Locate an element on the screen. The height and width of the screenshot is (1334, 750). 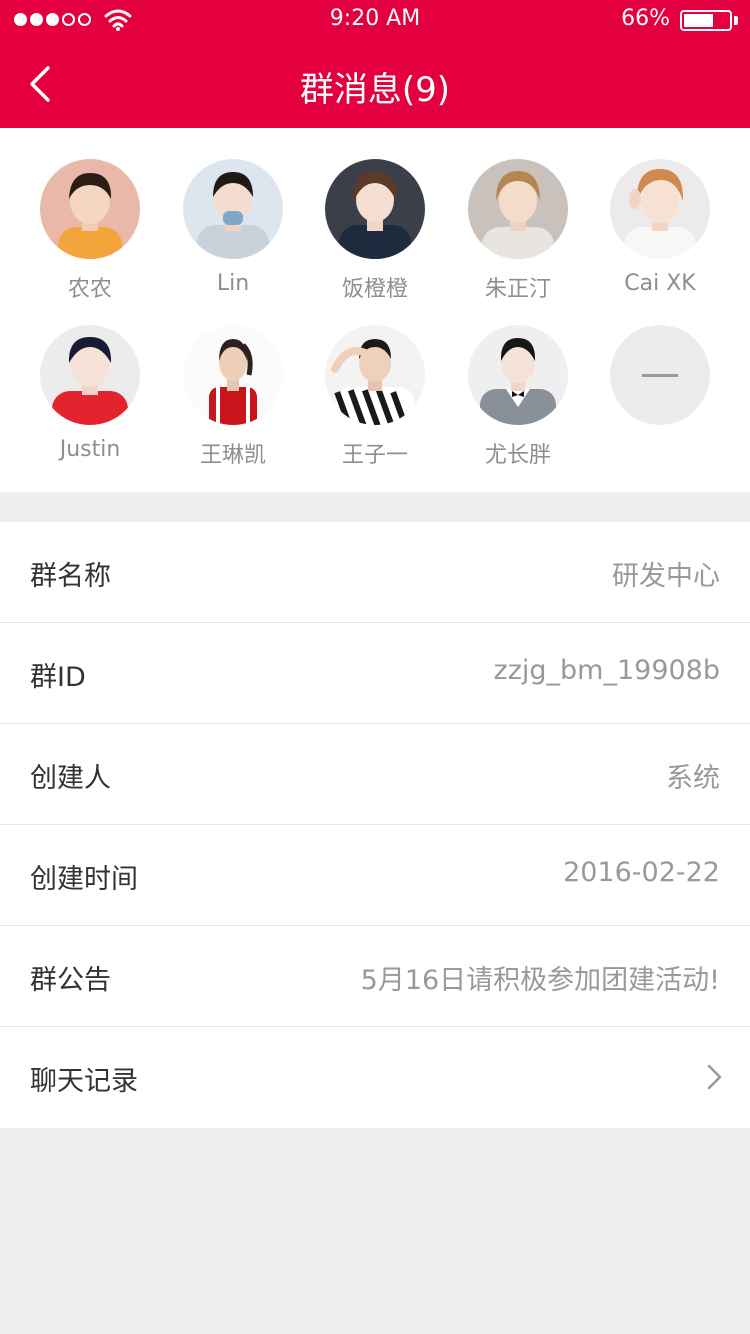
member-name: Cai XK is located at coordinates (660, 283).